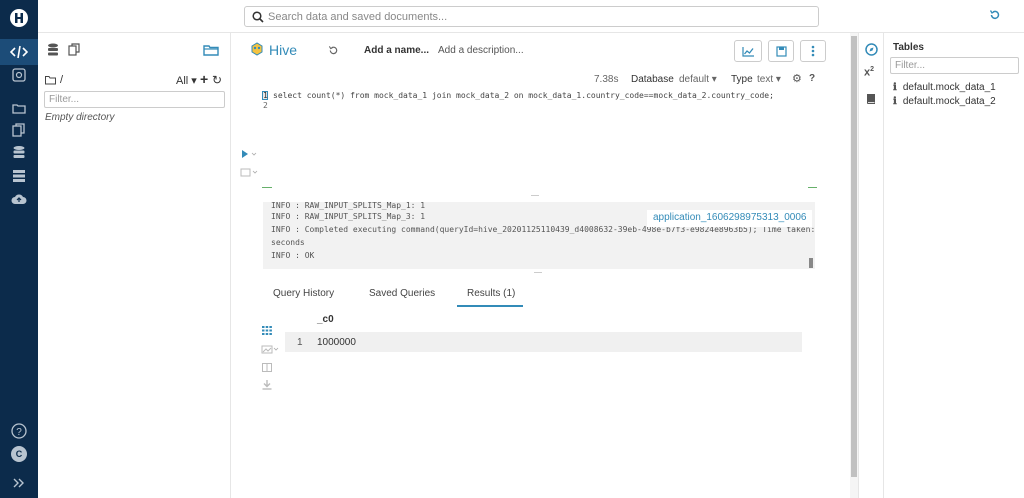  Describe the element at coordinates (182, 81) in the screenshot. I see `scope-value: All` at that location.